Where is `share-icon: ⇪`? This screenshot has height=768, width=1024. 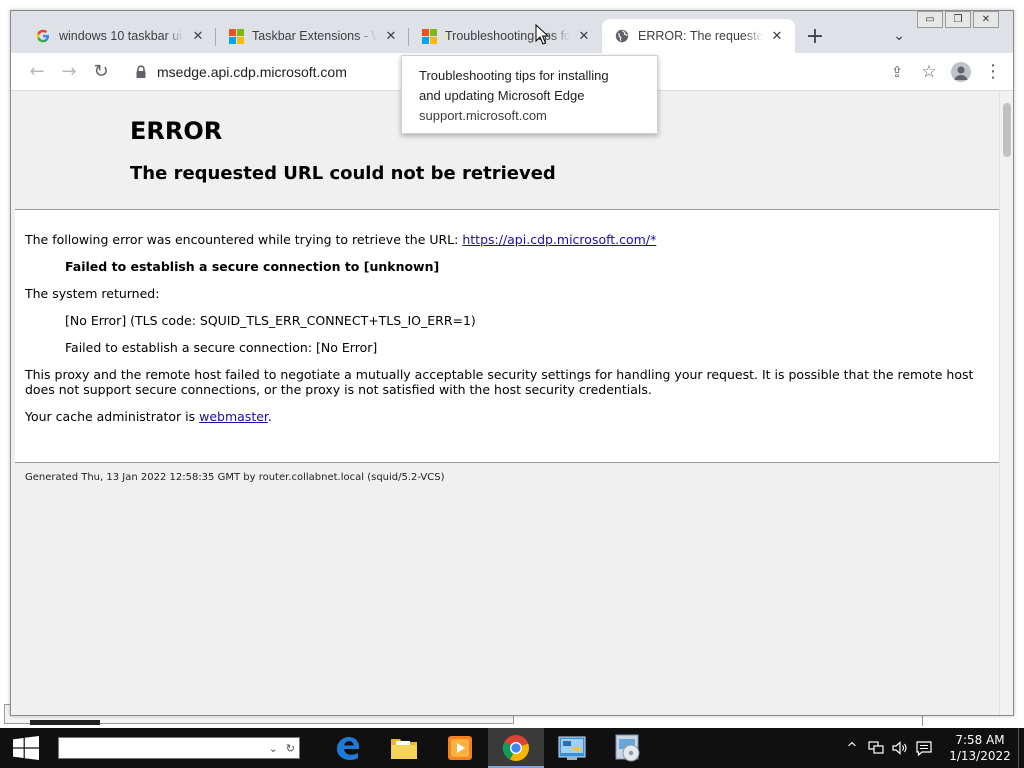 share-icon: ⇪ is located at coordinates (897, 72).